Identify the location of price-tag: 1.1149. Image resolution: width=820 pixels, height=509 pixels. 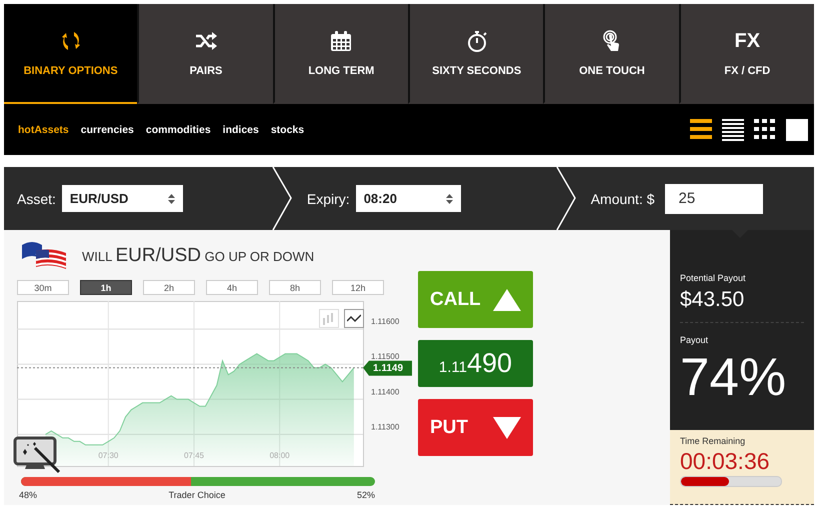
(387, 368).